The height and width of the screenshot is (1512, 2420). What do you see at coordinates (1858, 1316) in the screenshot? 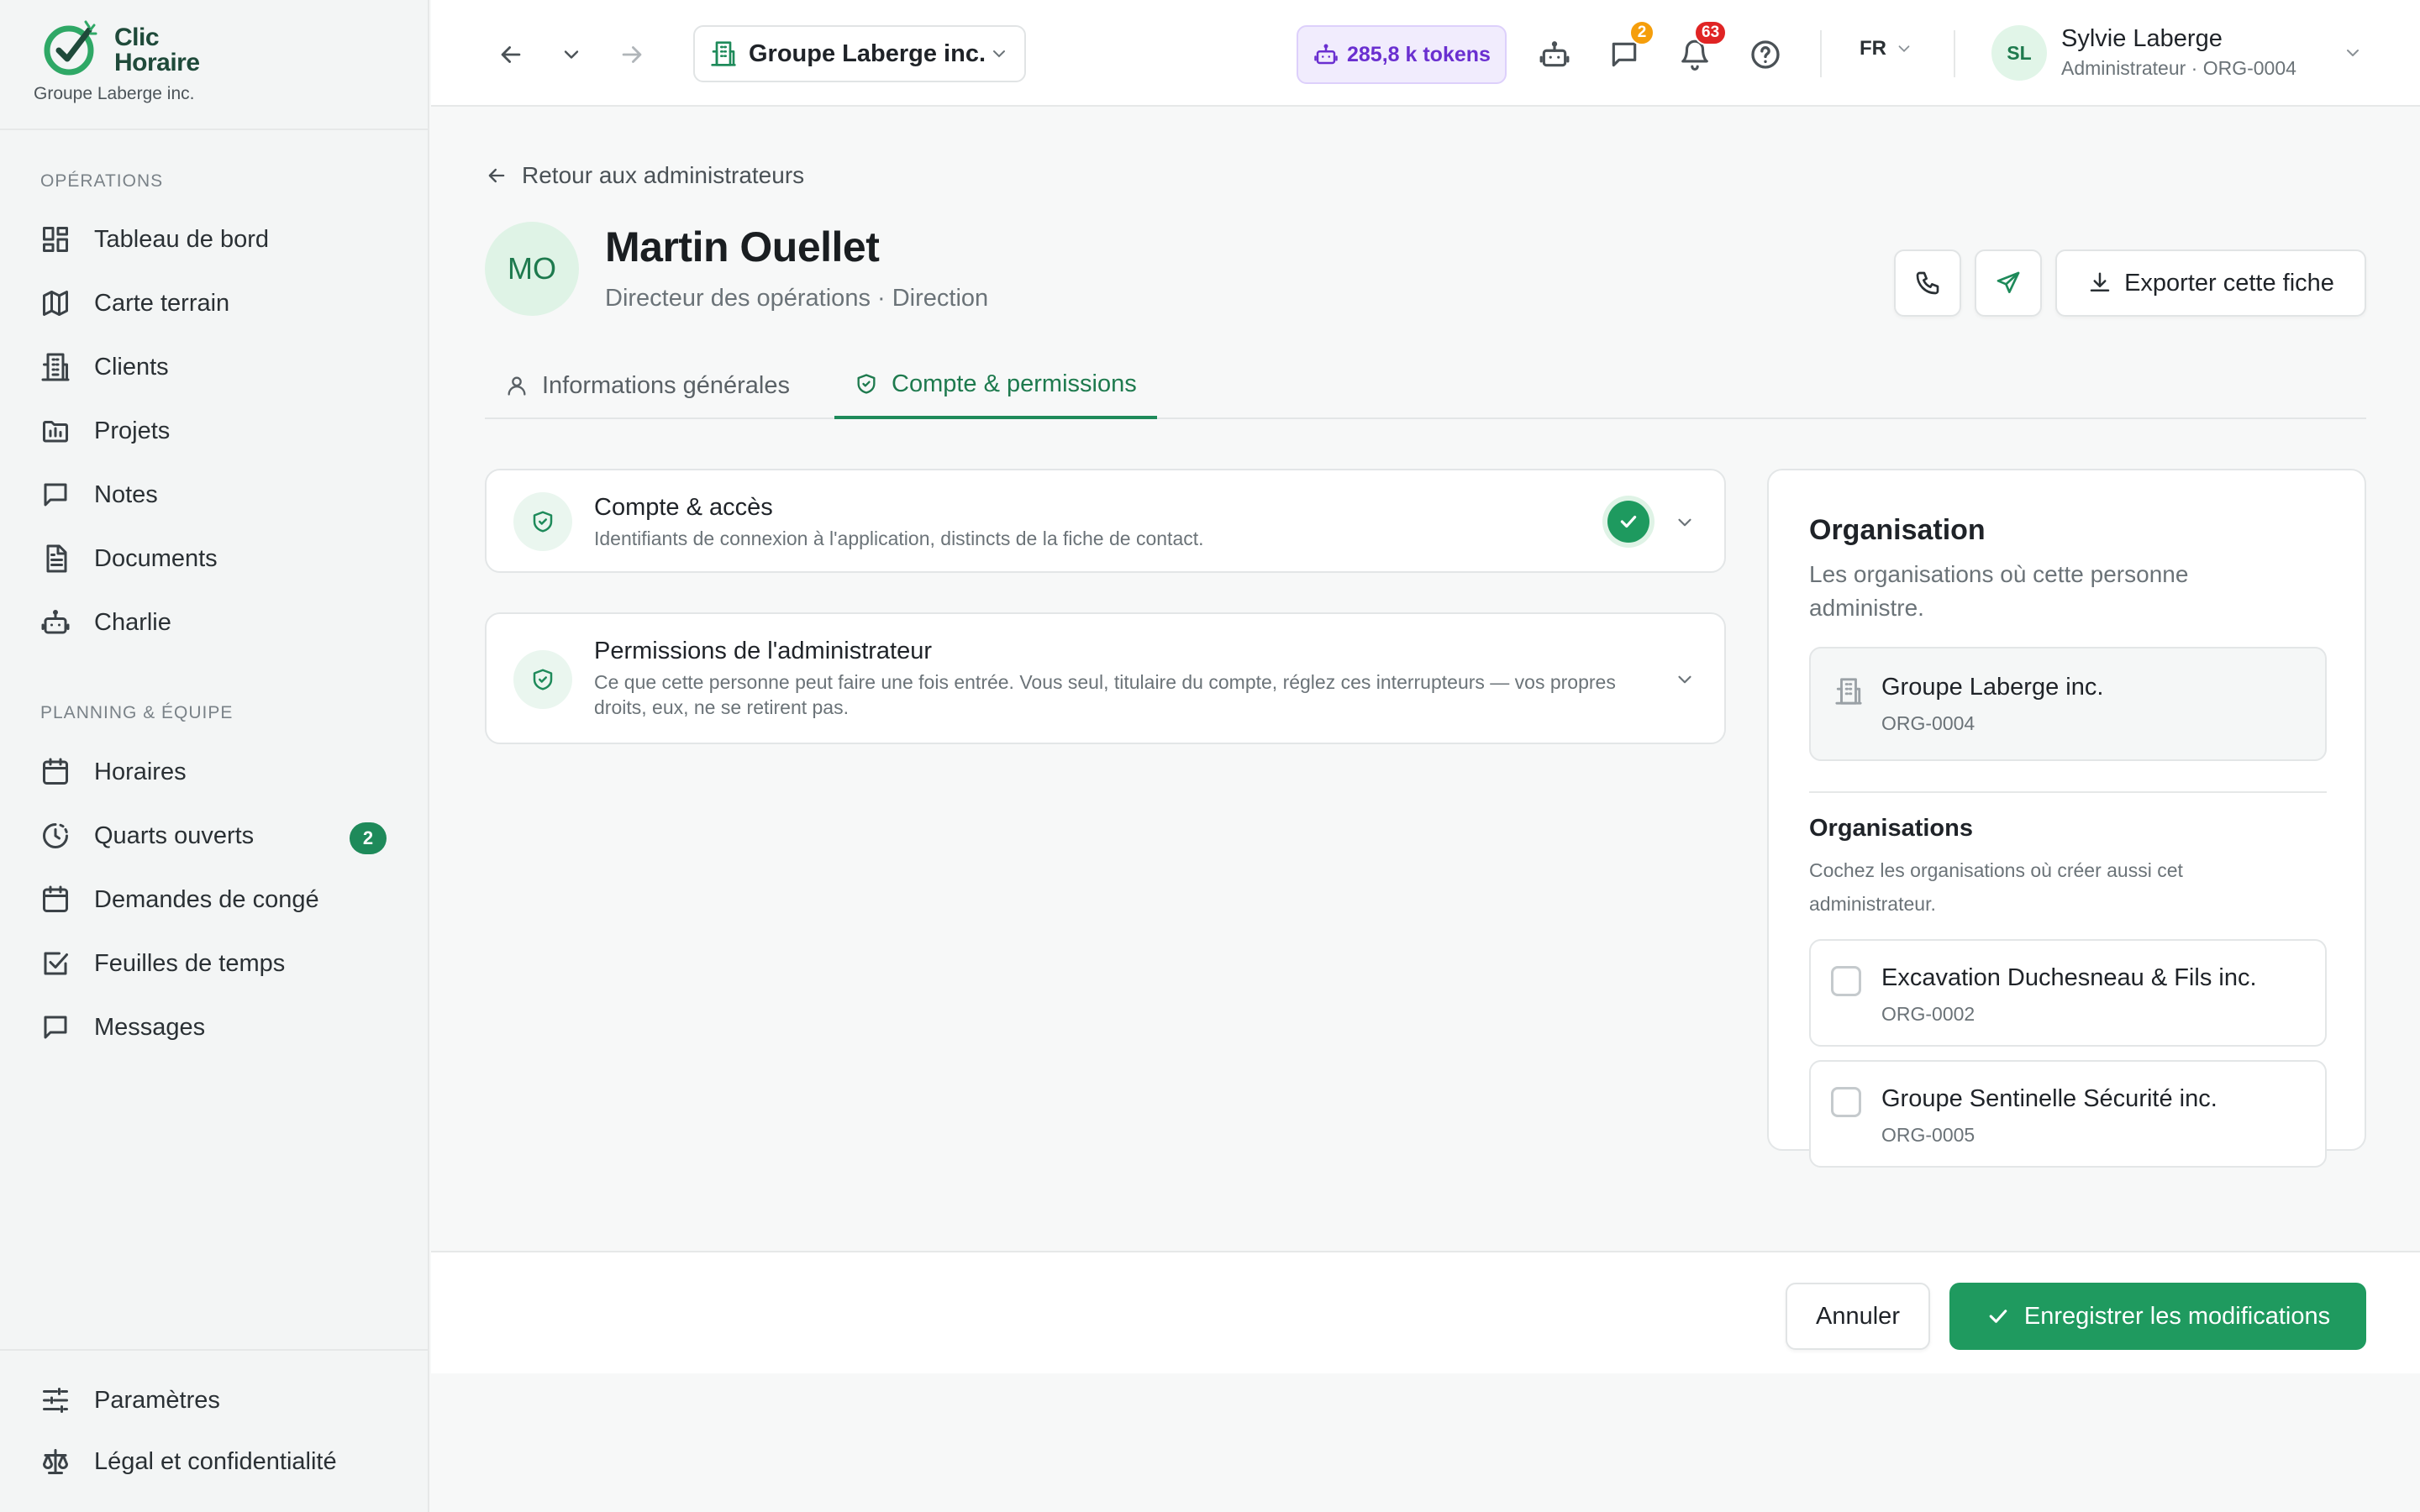
I see `cancel-button: Annuler` at bounding box center [1858, 1316].